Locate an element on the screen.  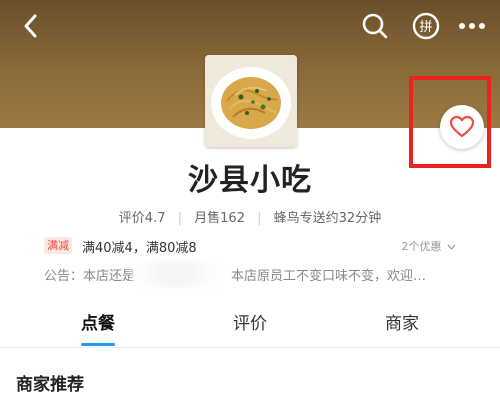
active-tab-indicator is located at coordinates (98, 344).